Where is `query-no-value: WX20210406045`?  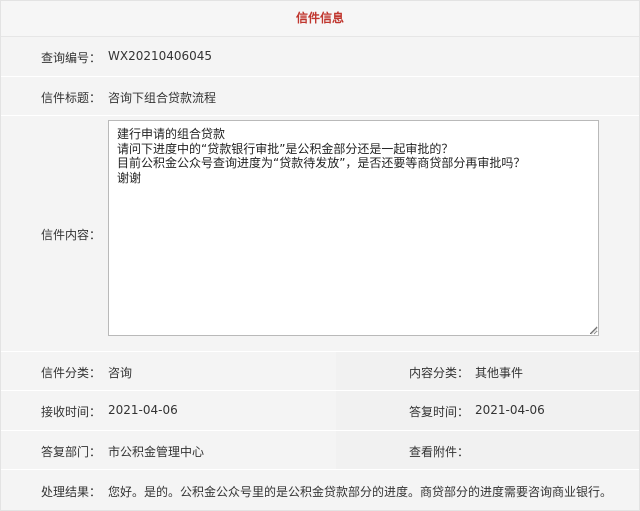
query-no-value: WX20210406045 is located at coordinates (160, 56).